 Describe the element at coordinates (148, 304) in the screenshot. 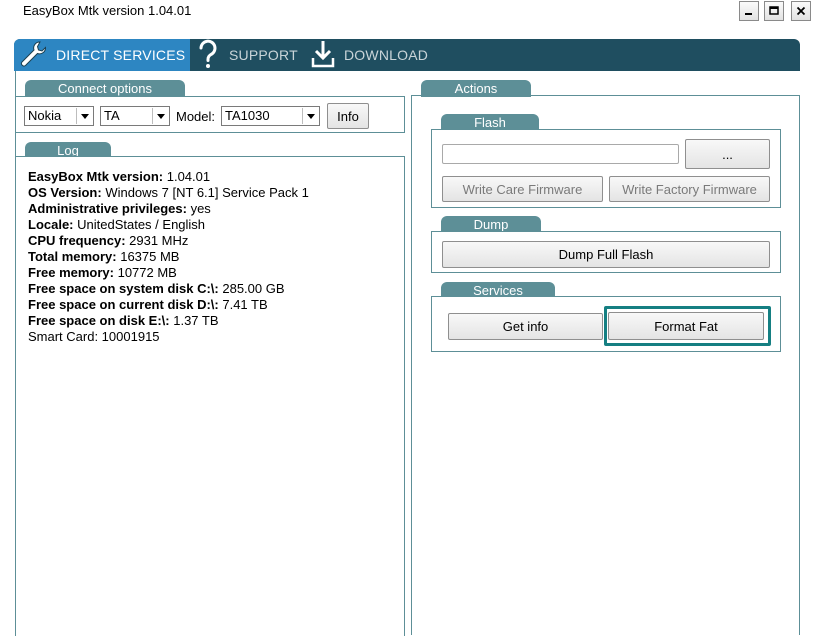

I see `log-line: Free space on current disk D:\: 7.41 TB` at that location.